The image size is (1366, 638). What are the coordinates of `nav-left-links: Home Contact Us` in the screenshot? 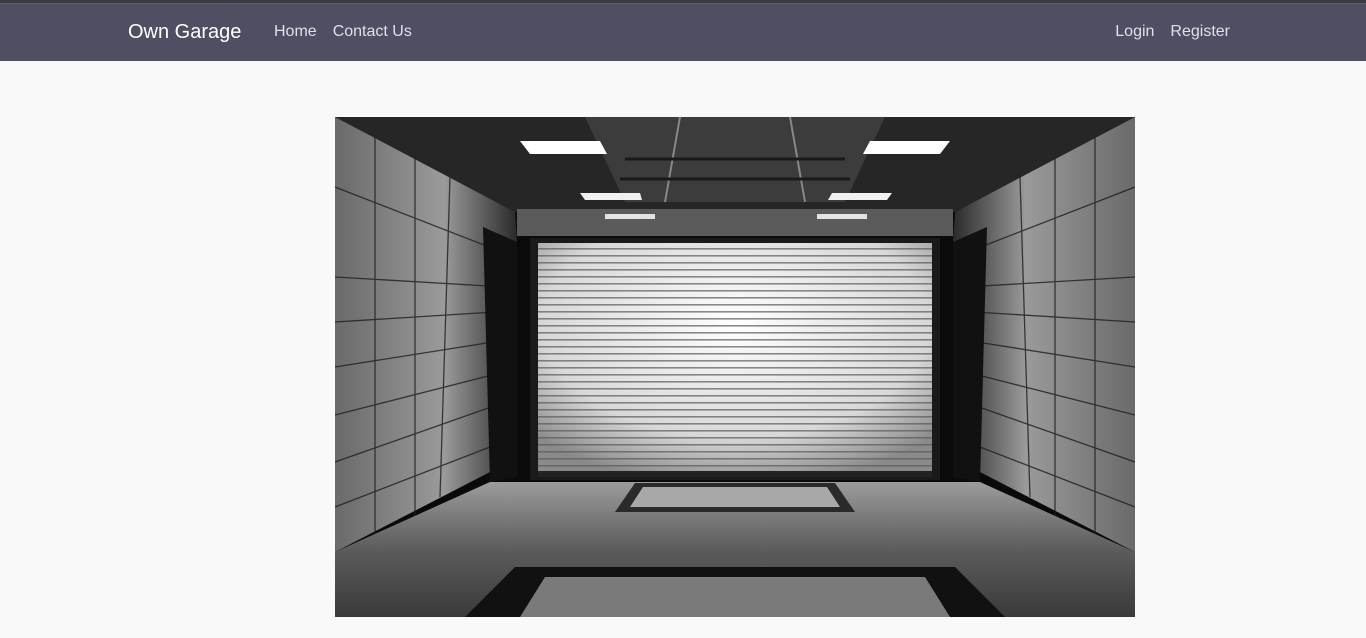 It's located at (343, 31).